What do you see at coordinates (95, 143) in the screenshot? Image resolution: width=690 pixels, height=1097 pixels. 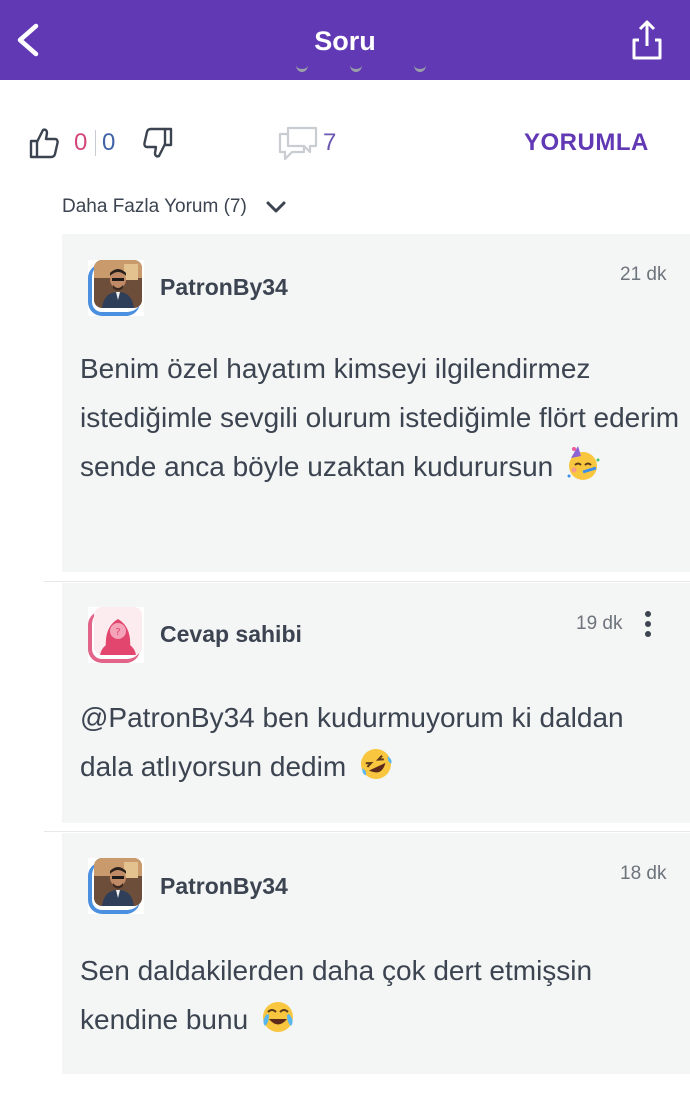 I see `vote-divider` at bounding box center [95, 143].